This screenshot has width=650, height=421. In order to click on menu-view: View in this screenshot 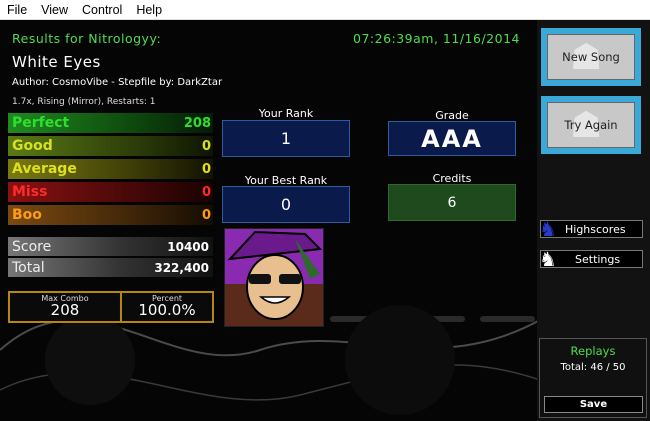, I will do `click(54, 10)`.